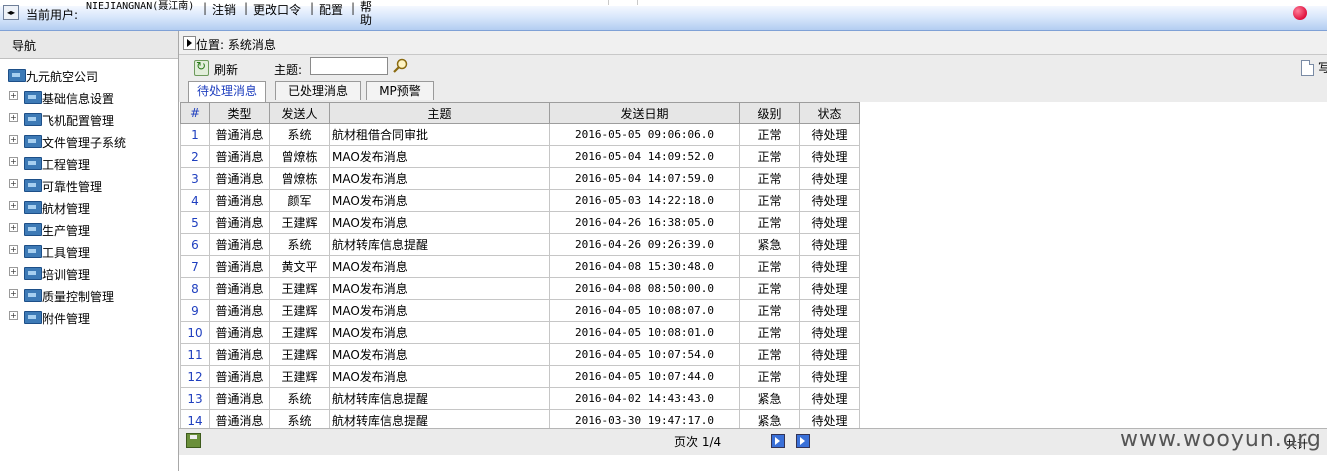 The image size is (1327, 471). I want to click on tree-item-label: 航材管理, so click(66, 209).